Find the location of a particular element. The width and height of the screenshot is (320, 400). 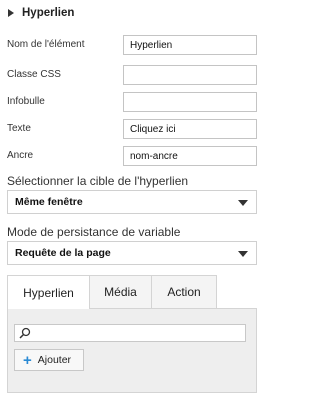

element-name-input is located at coordinates (190, 45).